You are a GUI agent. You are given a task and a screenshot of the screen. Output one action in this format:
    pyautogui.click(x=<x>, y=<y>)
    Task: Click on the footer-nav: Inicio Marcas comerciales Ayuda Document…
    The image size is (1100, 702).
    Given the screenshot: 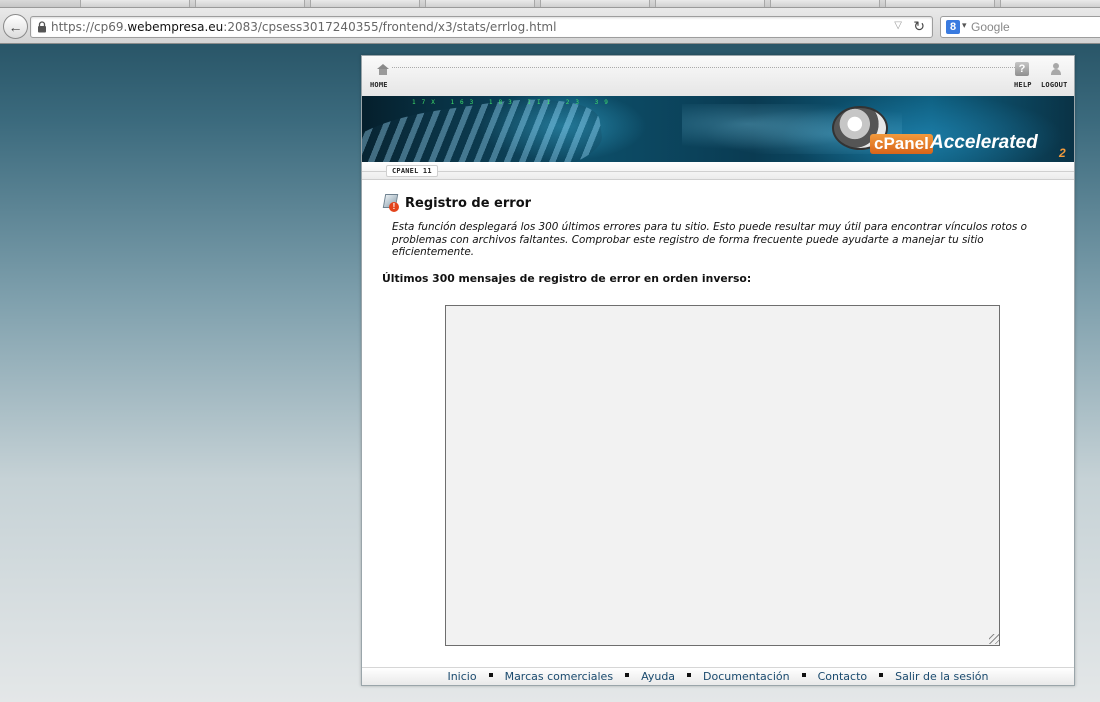 What is the action you would take?
    pyautogui.click(x=718, y=676)
    